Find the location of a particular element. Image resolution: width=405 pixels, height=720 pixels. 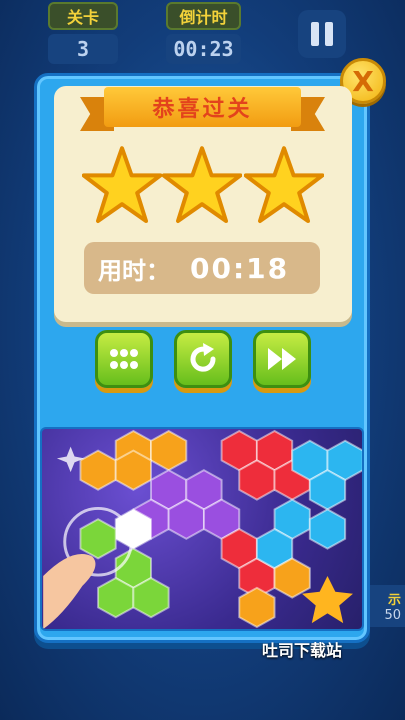

hand-pointer-icon is located at coordinates (69, 591).